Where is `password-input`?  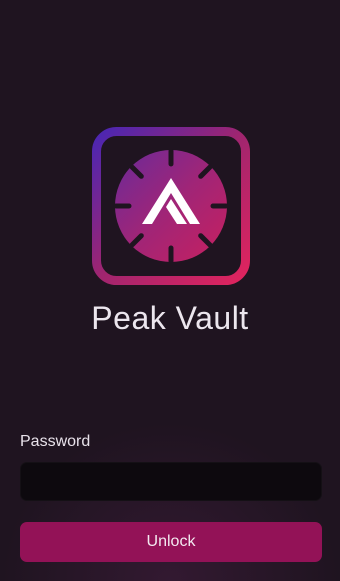
password-input is located at coordinates (171, 481).